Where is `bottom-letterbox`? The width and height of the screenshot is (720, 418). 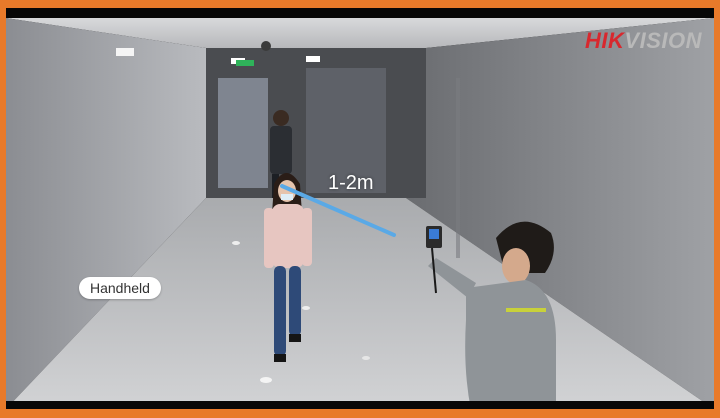
bottom-letterbox is located at coordinates (360, 405).